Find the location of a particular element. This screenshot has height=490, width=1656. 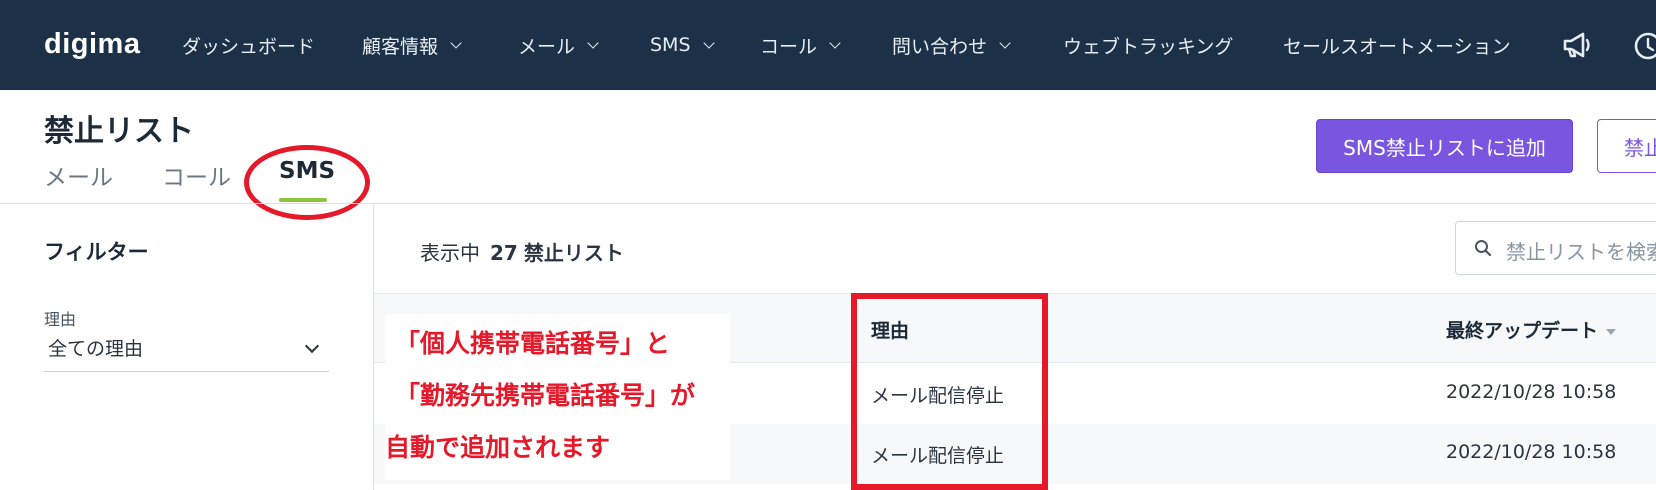

result-count: 表示中 27 禁止リスト is located at coordinates (522, 251).